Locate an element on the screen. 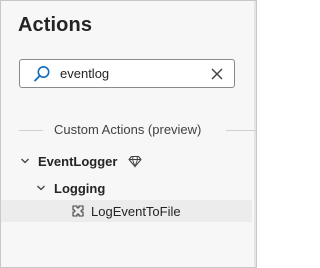 The height and width of the screenshot is (268, 320). section-label: Custom Actions (preview) is located at coordinates (128, 129).